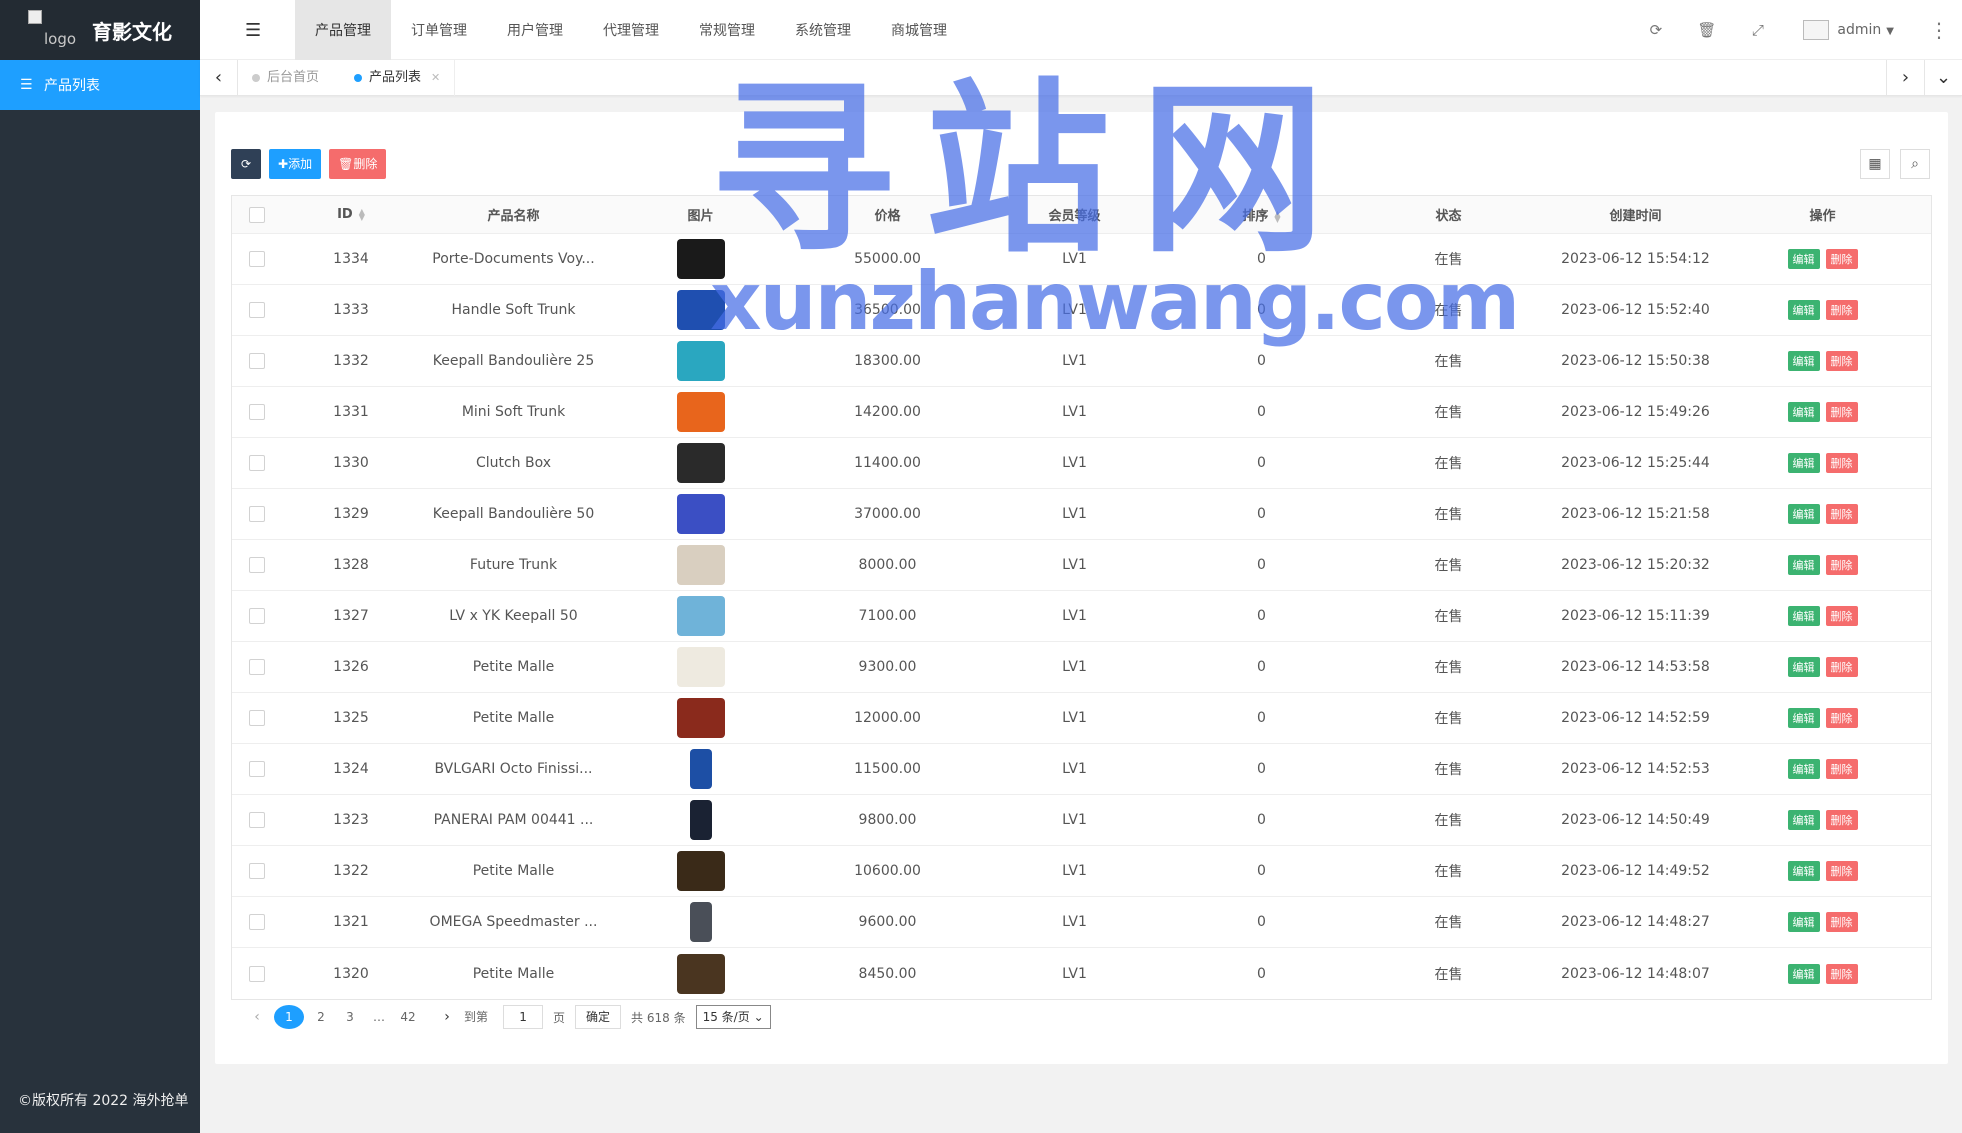  Describe the element at coordinates (1875, 164) in the screenshot. I see `columns-filter-button: ▦` at that location.